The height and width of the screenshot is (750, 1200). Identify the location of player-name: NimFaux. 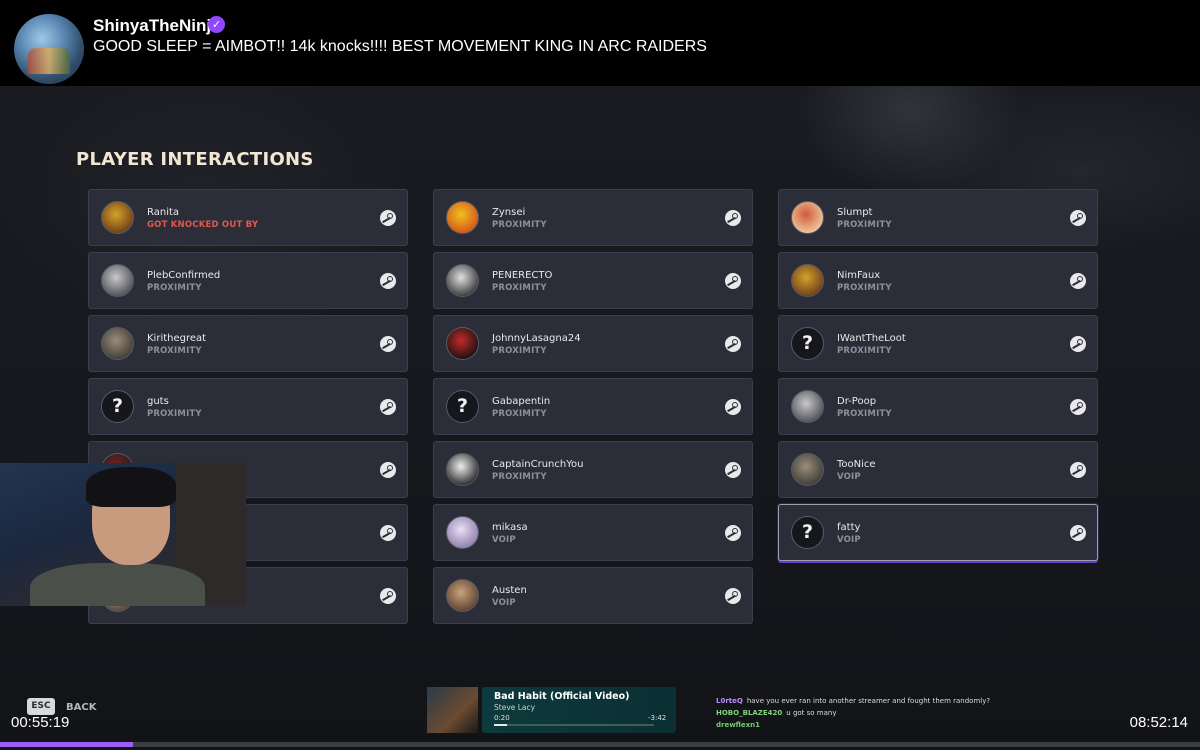
(859, 275).